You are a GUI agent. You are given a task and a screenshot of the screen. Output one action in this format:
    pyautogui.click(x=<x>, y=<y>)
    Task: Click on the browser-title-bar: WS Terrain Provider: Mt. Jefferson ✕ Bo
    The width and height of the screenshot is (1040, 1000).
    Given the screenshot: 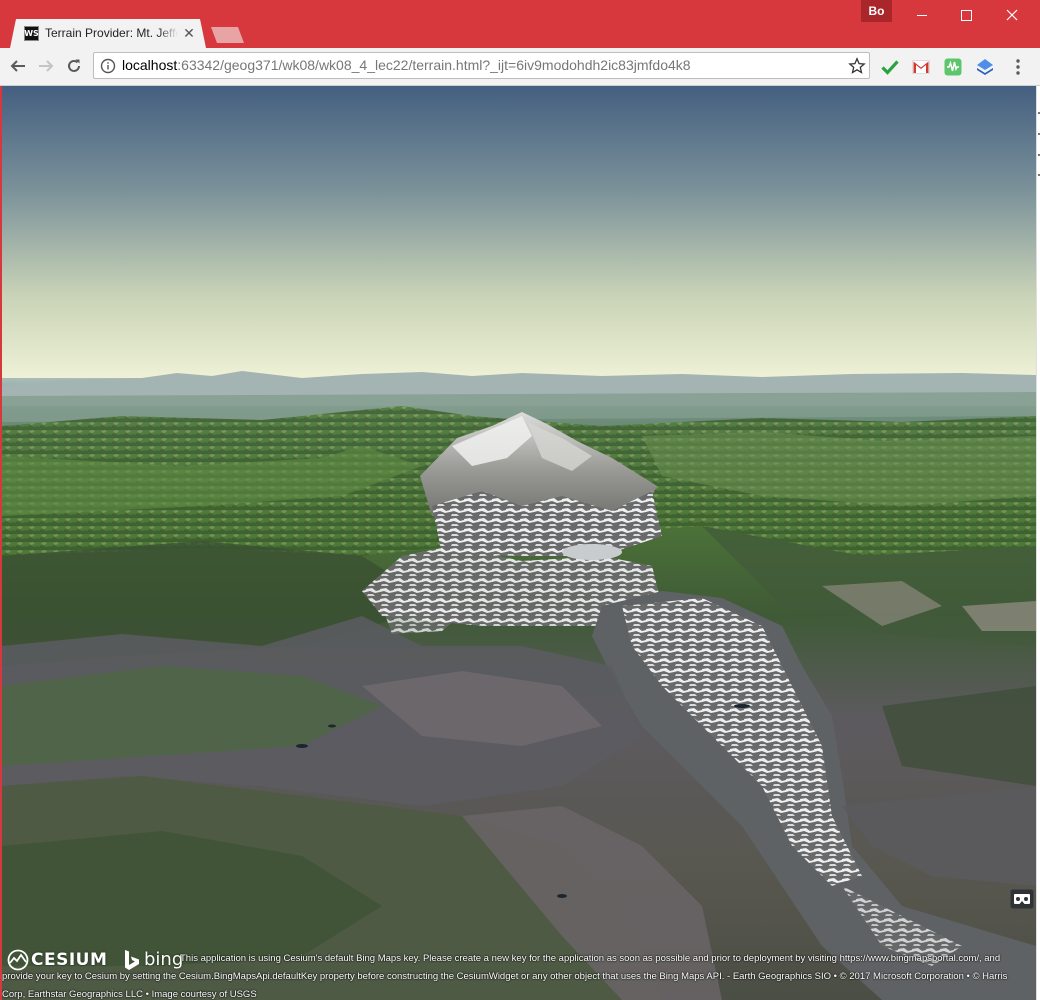 What is the action you would take?
    pyautogui.click(x=520, y=24)
    